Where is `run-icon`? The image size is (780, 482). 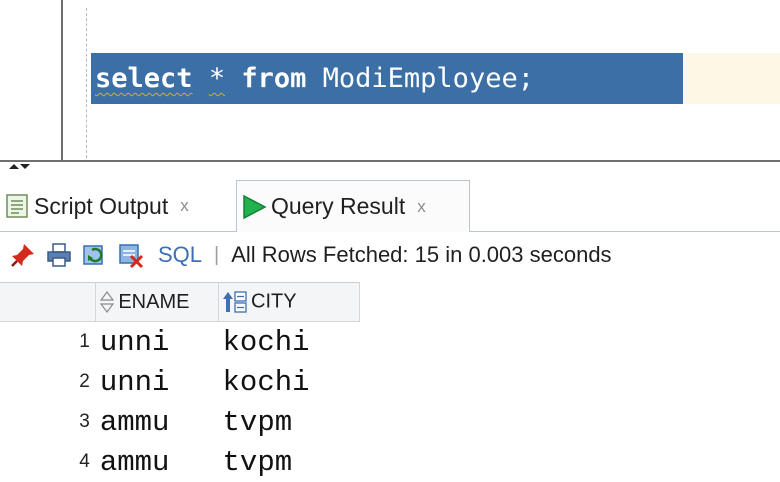
run-icon is located at coordinates (255, 206).